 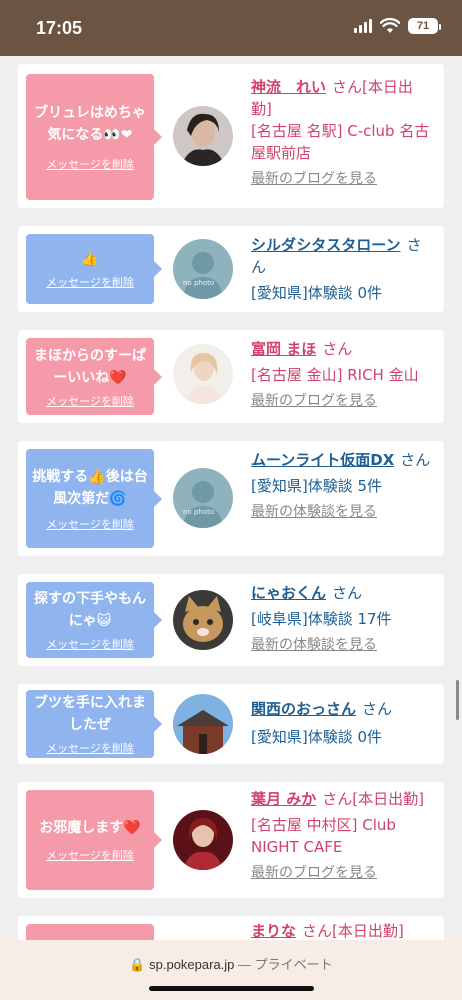 I want to click on status-icons: 71, so click(x=397, y=26).